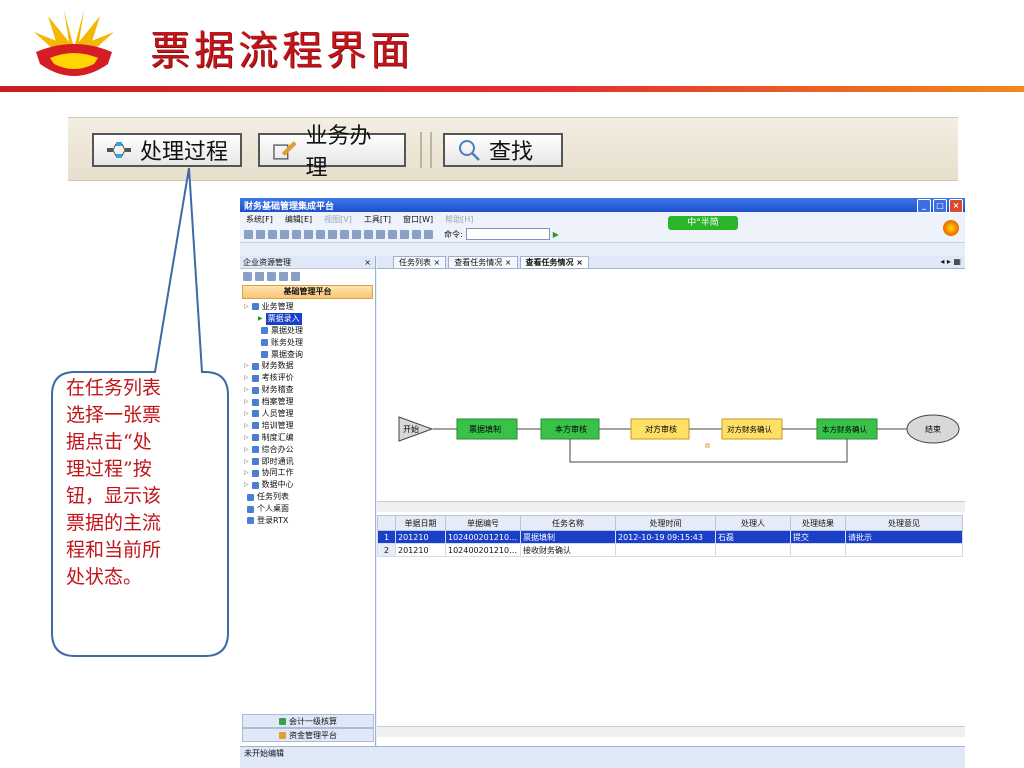 The height and width of the screenshot is (768, 1024). What do you see at coordinates (420, 537) in the screenshot?
I see `table-cell: 201210` at bounding box center [420, 537].